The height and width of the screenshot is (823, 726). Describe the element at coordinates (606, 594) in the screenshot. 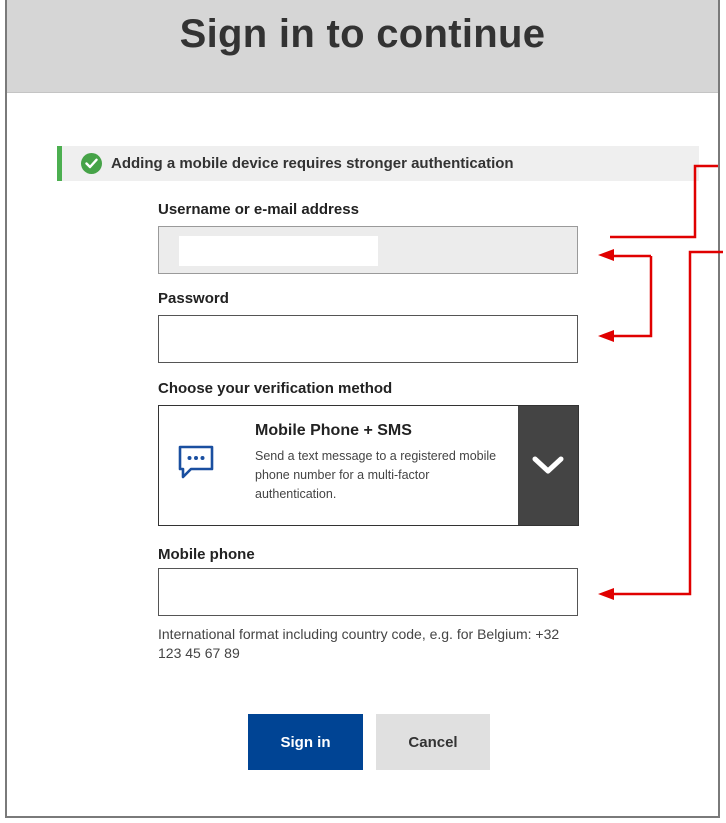

I see `arrowhead-mobile` at that location.